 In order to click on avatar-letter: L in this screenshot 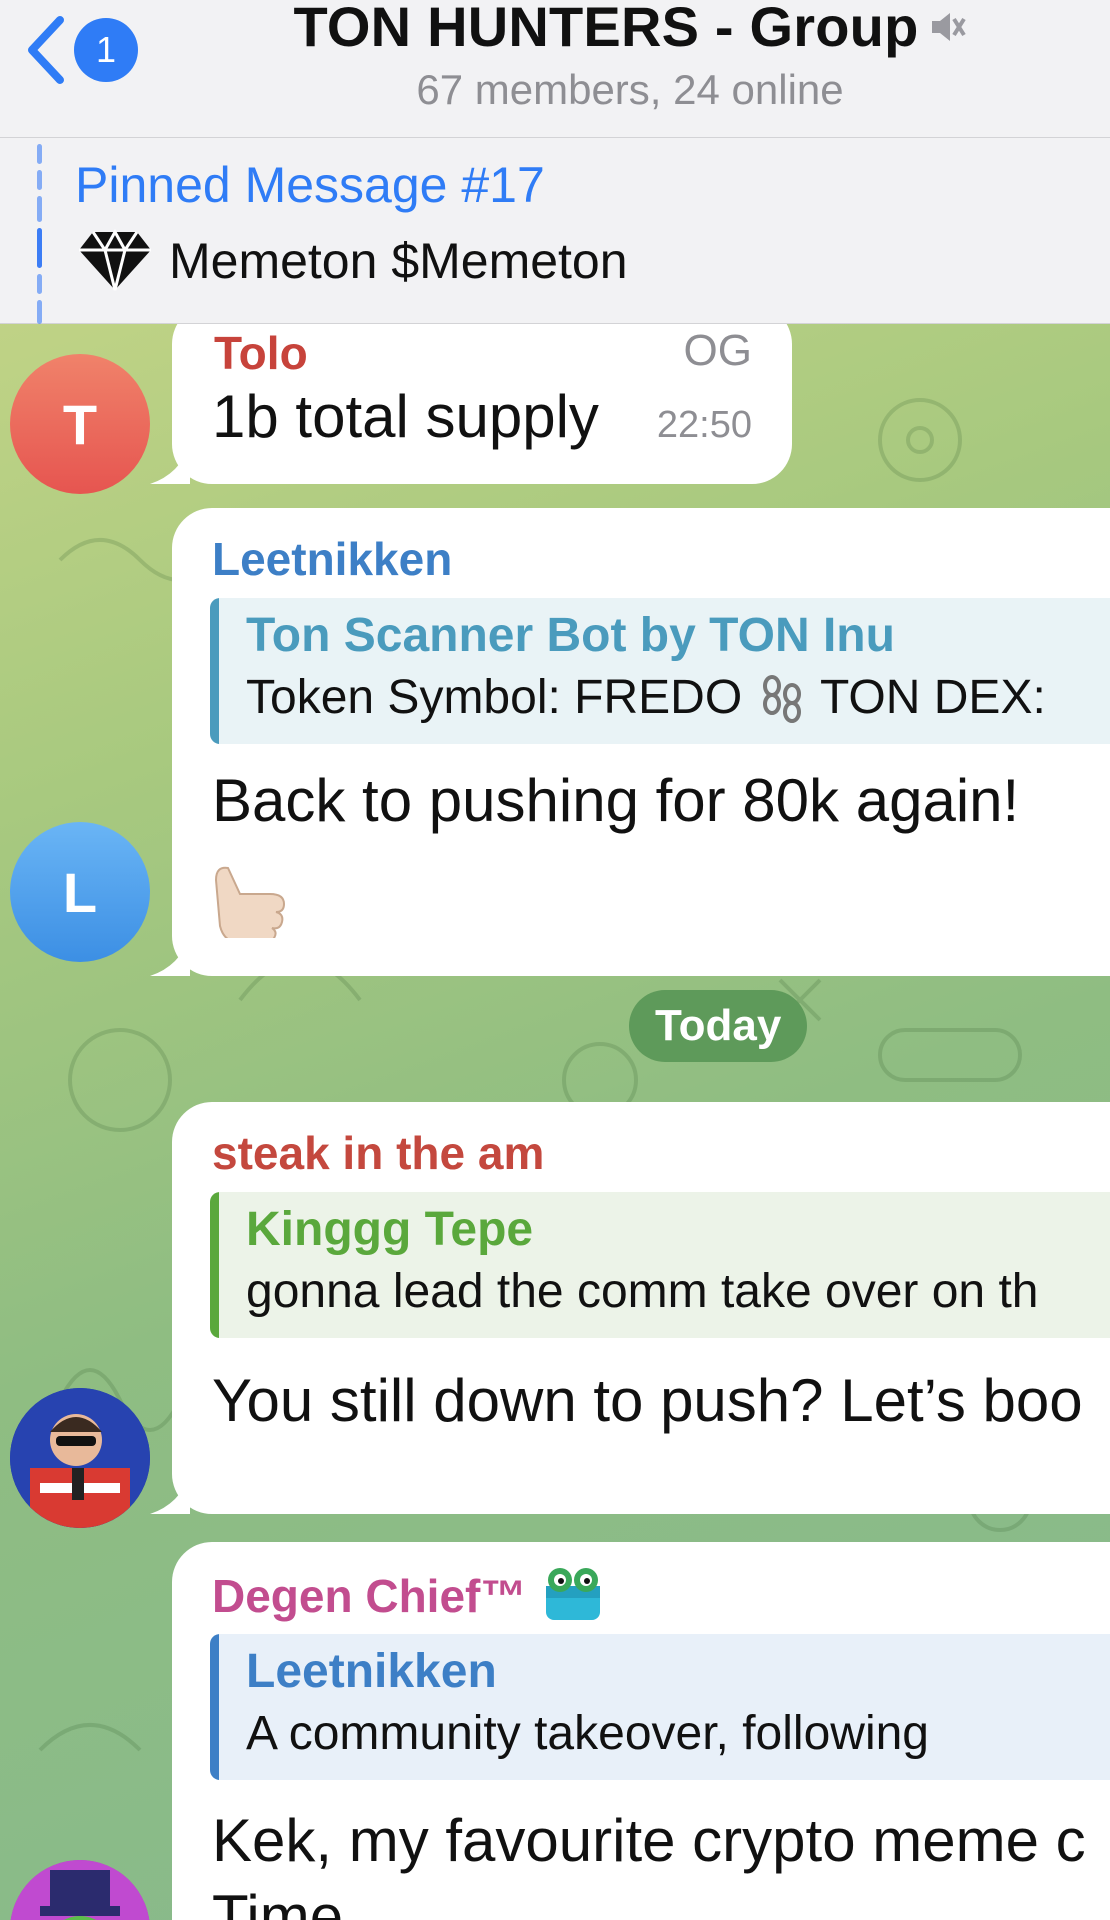, I will do `click(80, 892)`.